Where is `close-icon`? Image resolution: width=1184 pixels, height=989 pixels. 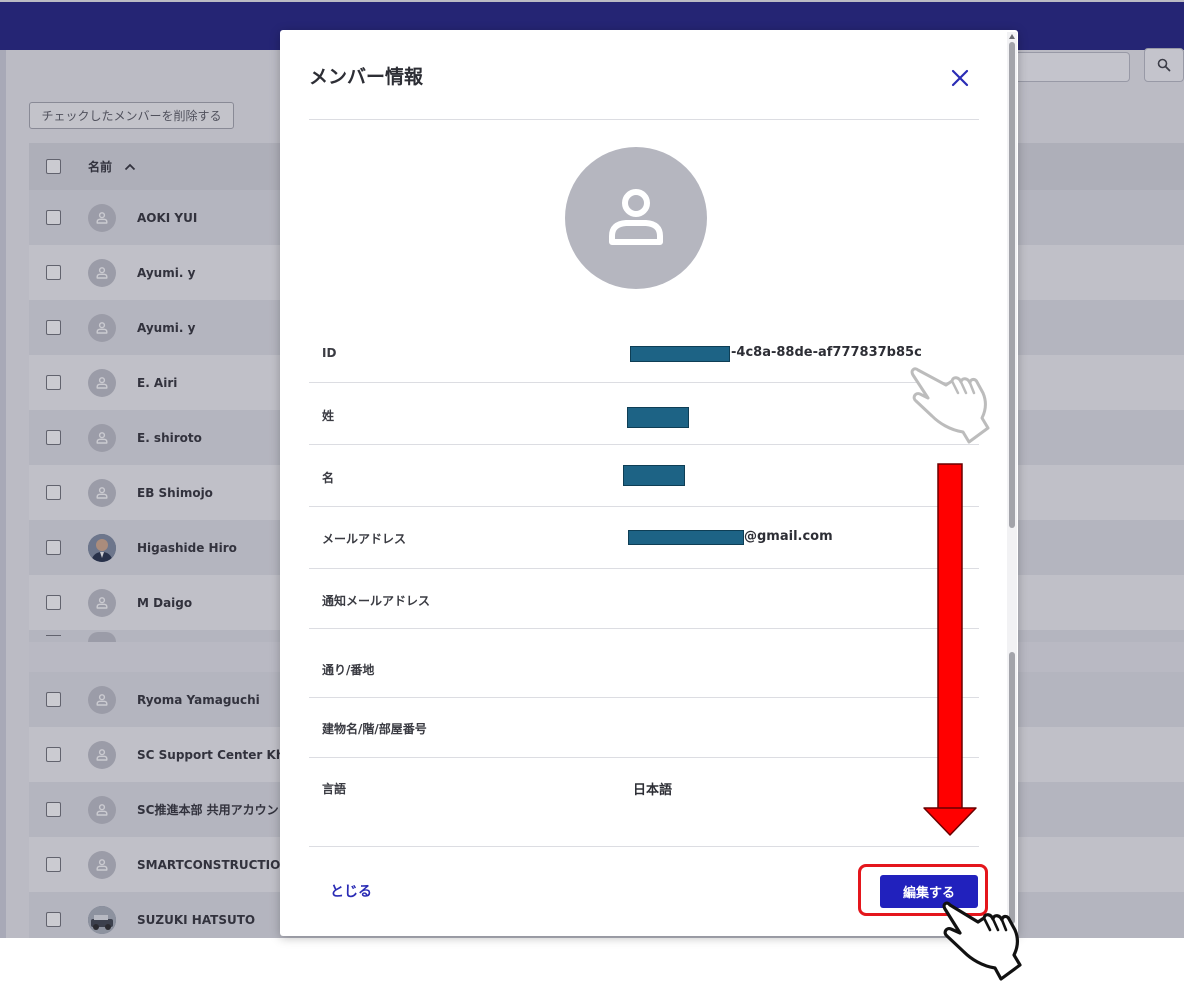 close-icon is located at coordinates (960, 78).